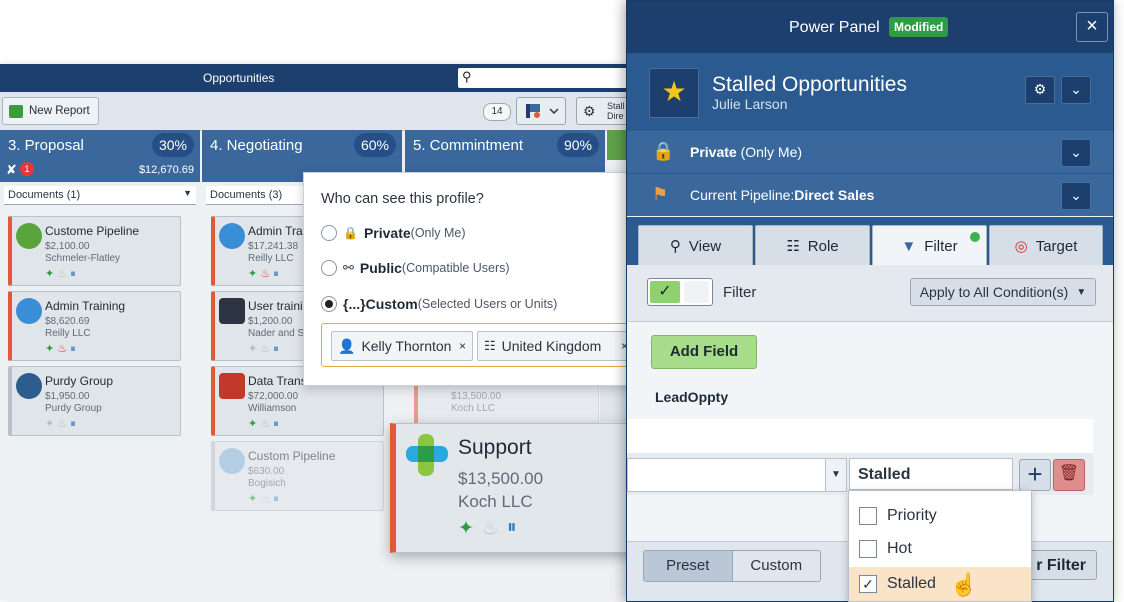  Describe the element at coordinates (46, 145) in the screenshot. I see `stage-name: 3. Proposal` at that location.